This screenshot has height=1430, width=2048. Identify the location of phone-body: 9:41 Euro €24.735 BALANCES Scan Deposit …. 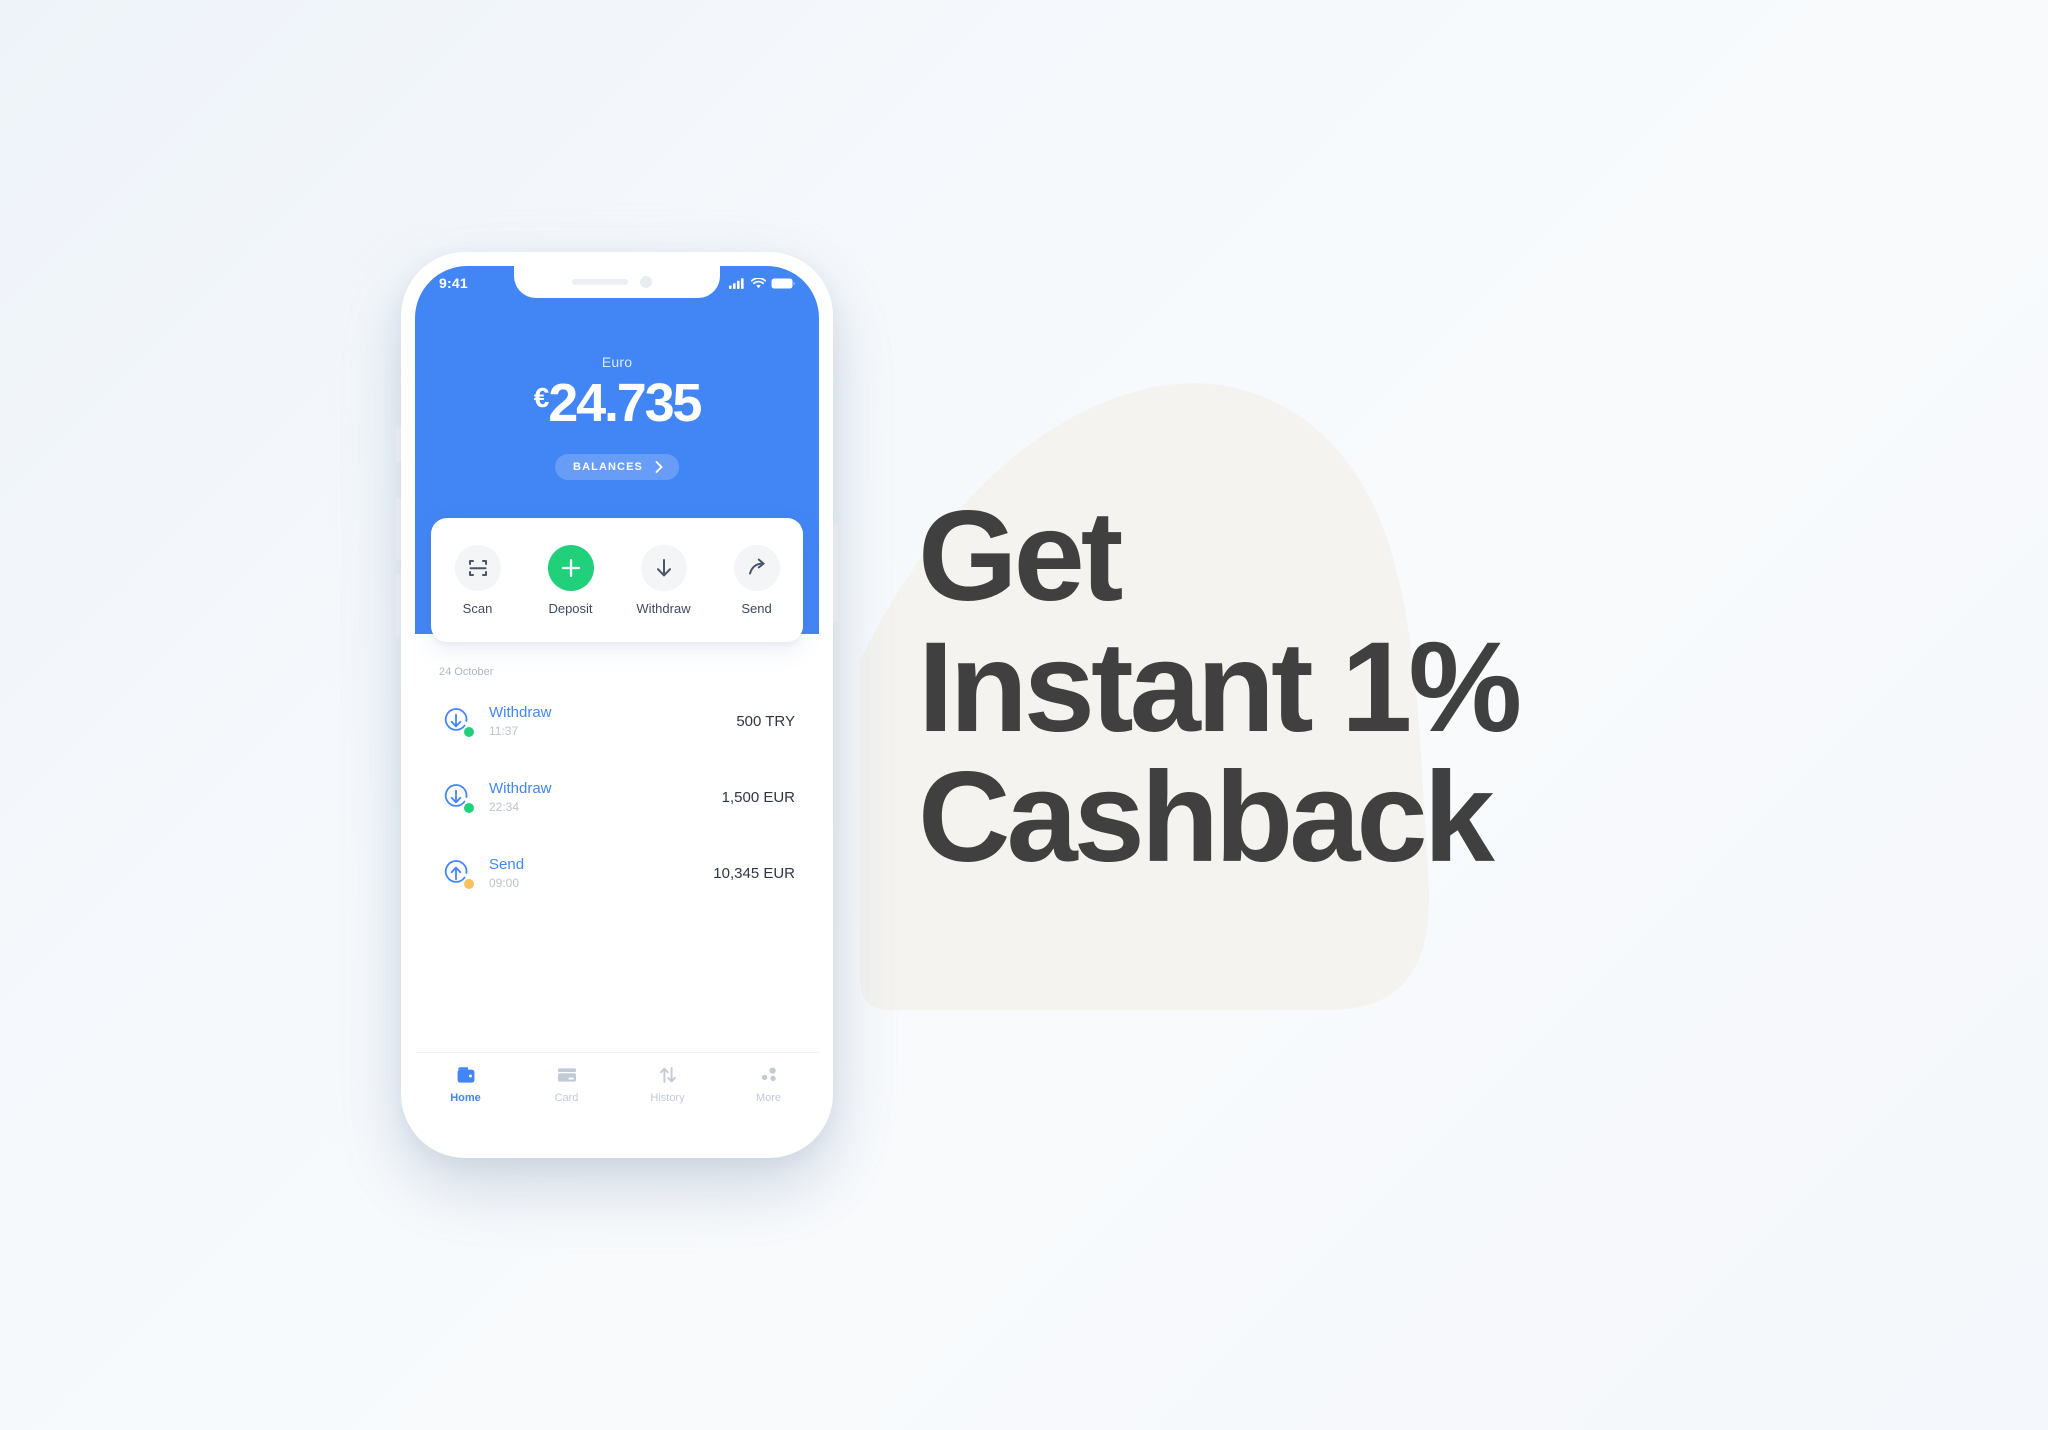
(617, 705).